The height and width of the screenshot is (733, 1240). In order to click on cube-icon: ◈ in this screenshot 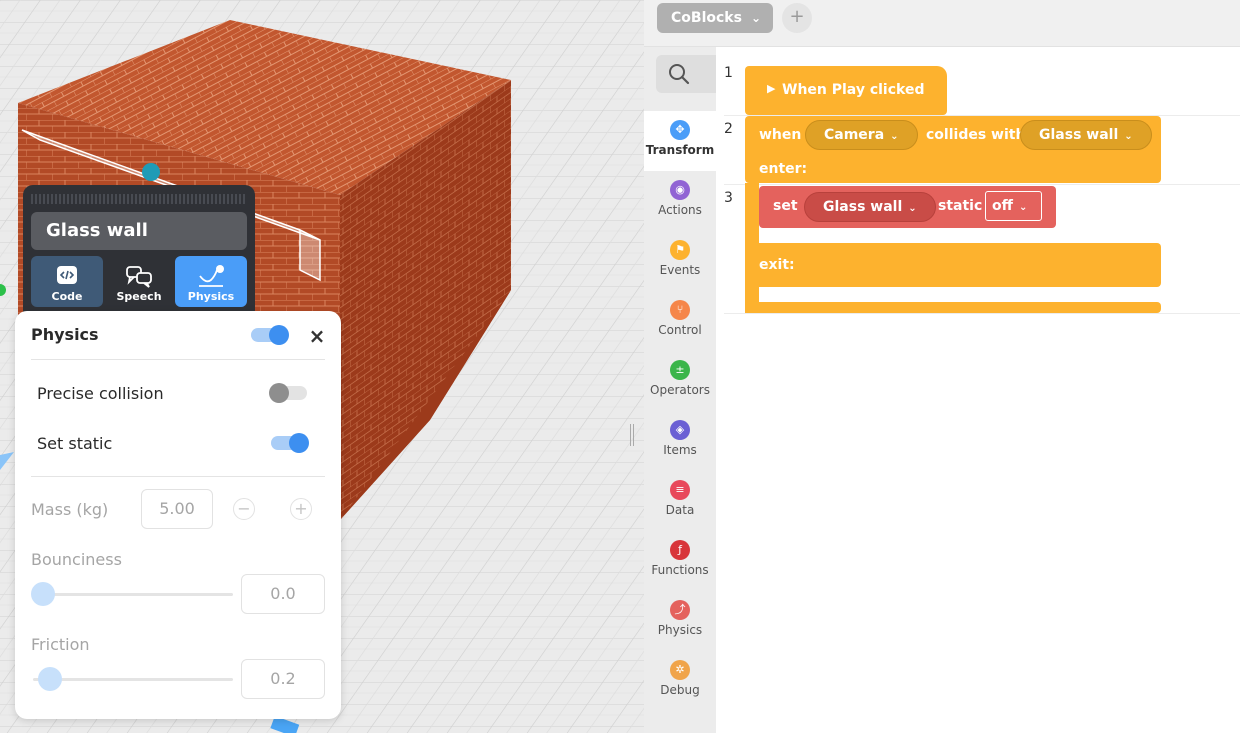, I will do `click(680, 430)`.